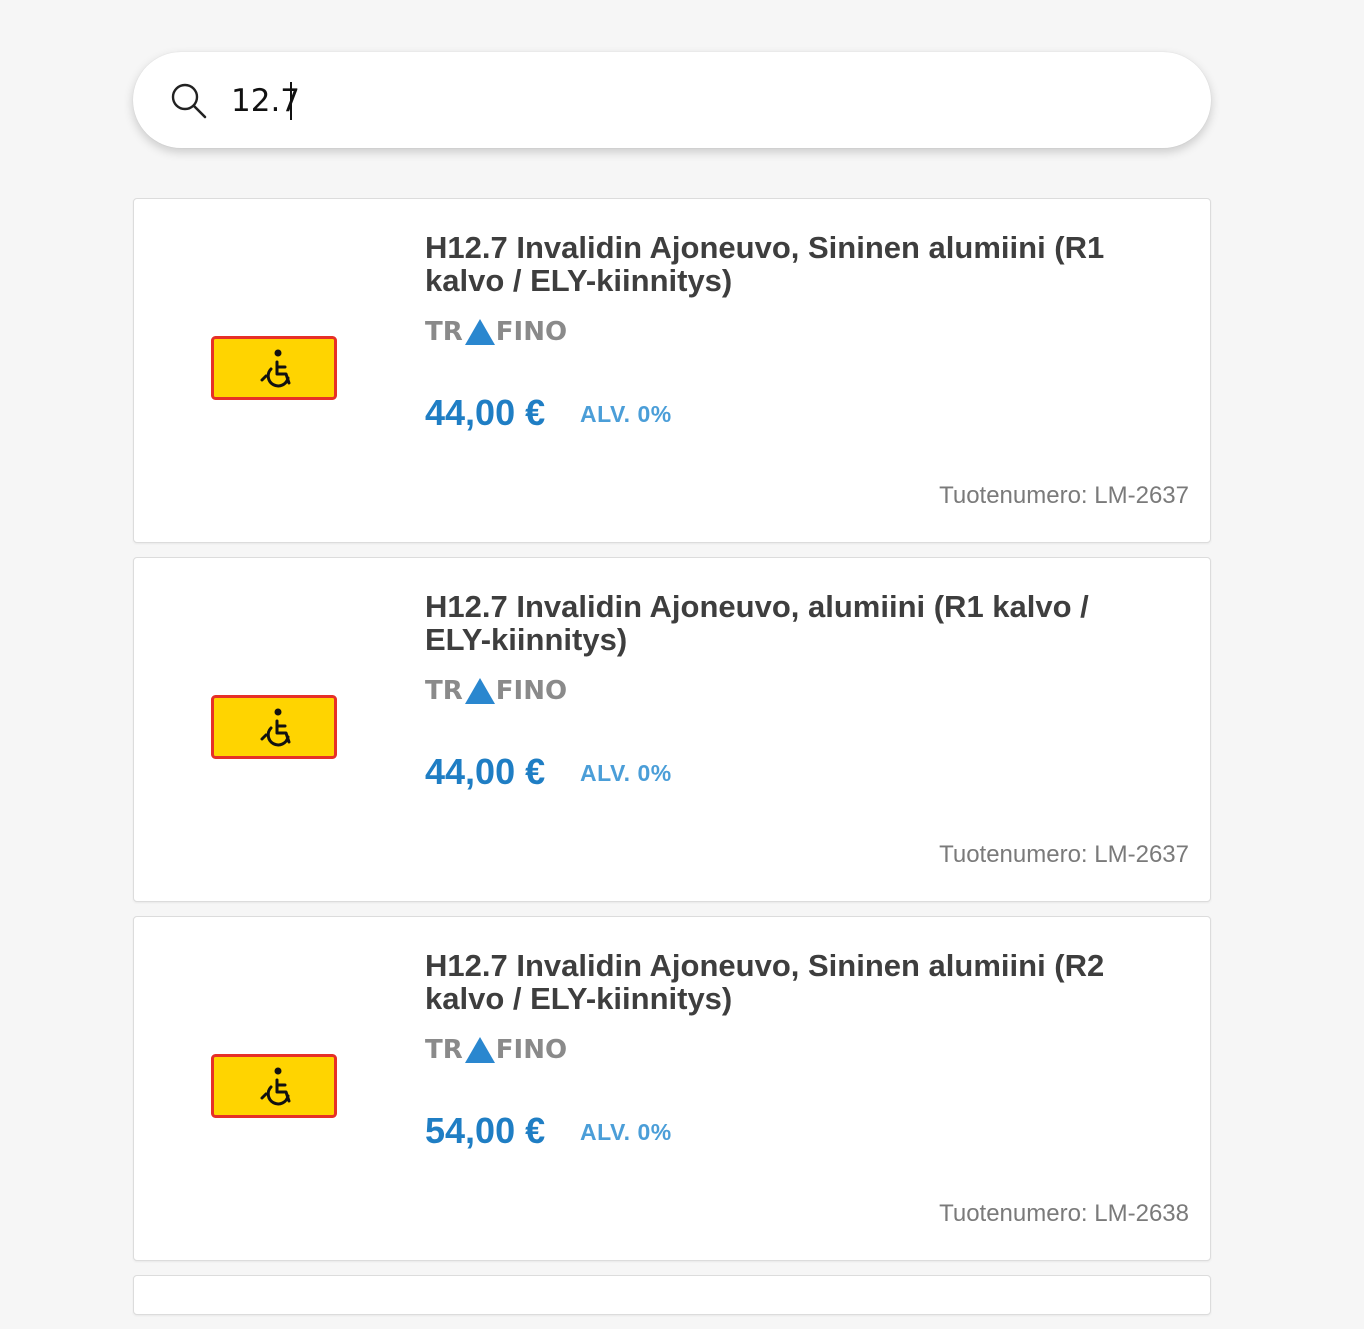  I want to click on product-card, so click(672, 1295).